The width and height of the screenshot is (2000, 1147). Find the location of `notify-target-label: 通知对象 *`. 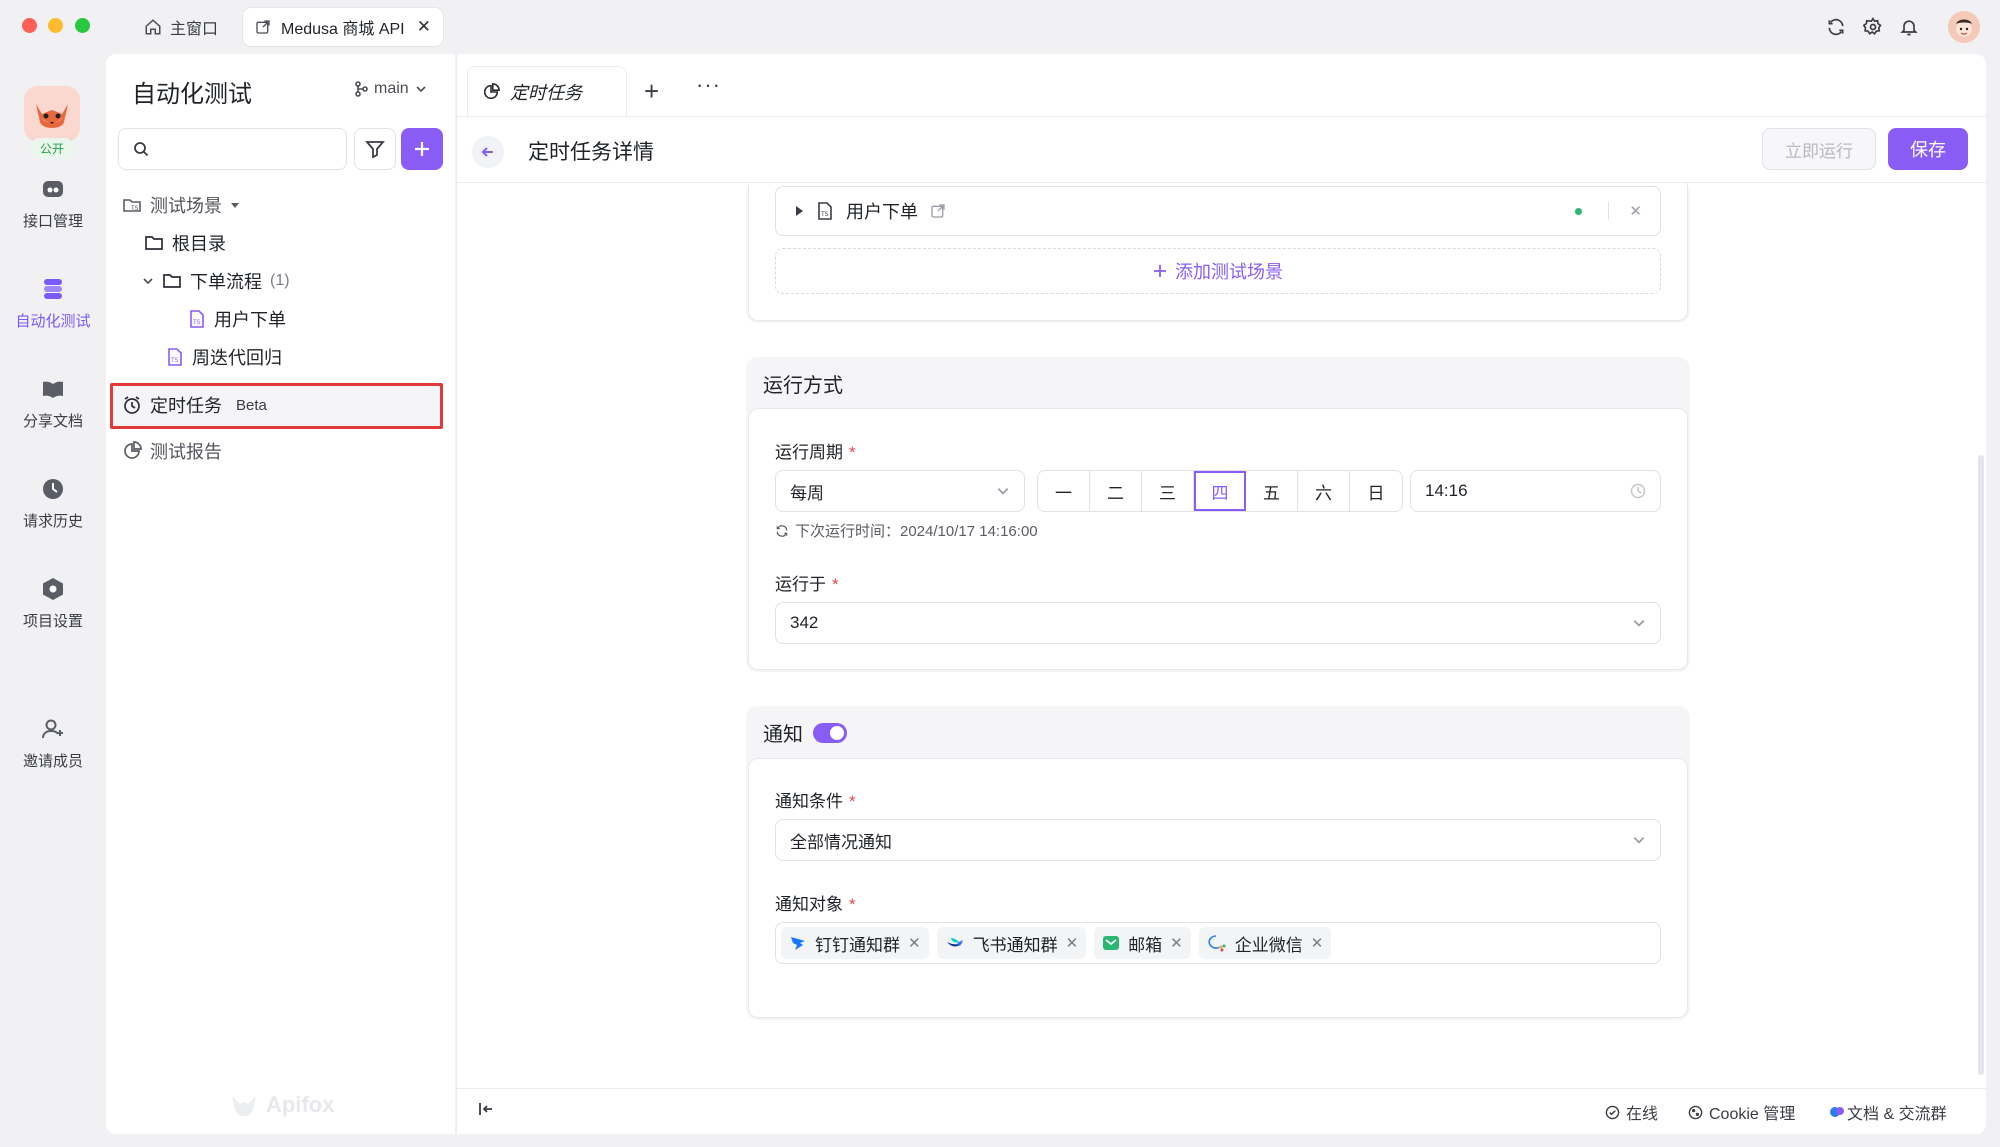

notify-target-label: 通知对象 * is located at coordinates (815, 902).